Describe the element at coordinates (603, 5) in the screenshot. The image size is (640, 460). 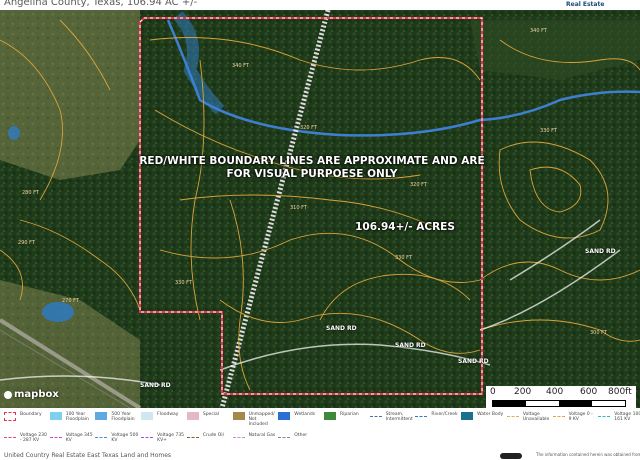
I see `brand-logo: Real Estate` at that location.